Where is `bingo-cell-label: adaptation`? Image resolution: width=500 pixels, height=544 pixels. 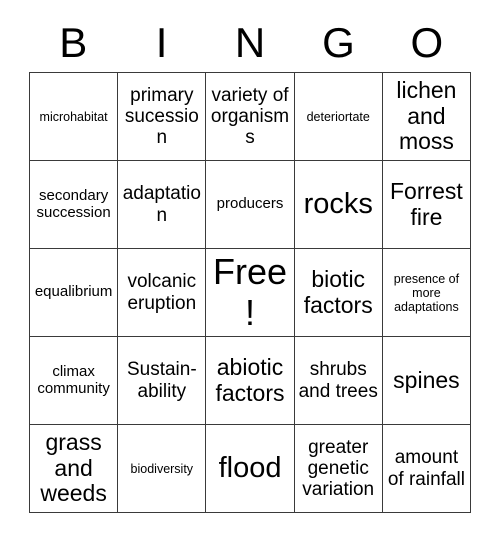 bingo-cell-label: adaptation is located at coordinates (161, 204).